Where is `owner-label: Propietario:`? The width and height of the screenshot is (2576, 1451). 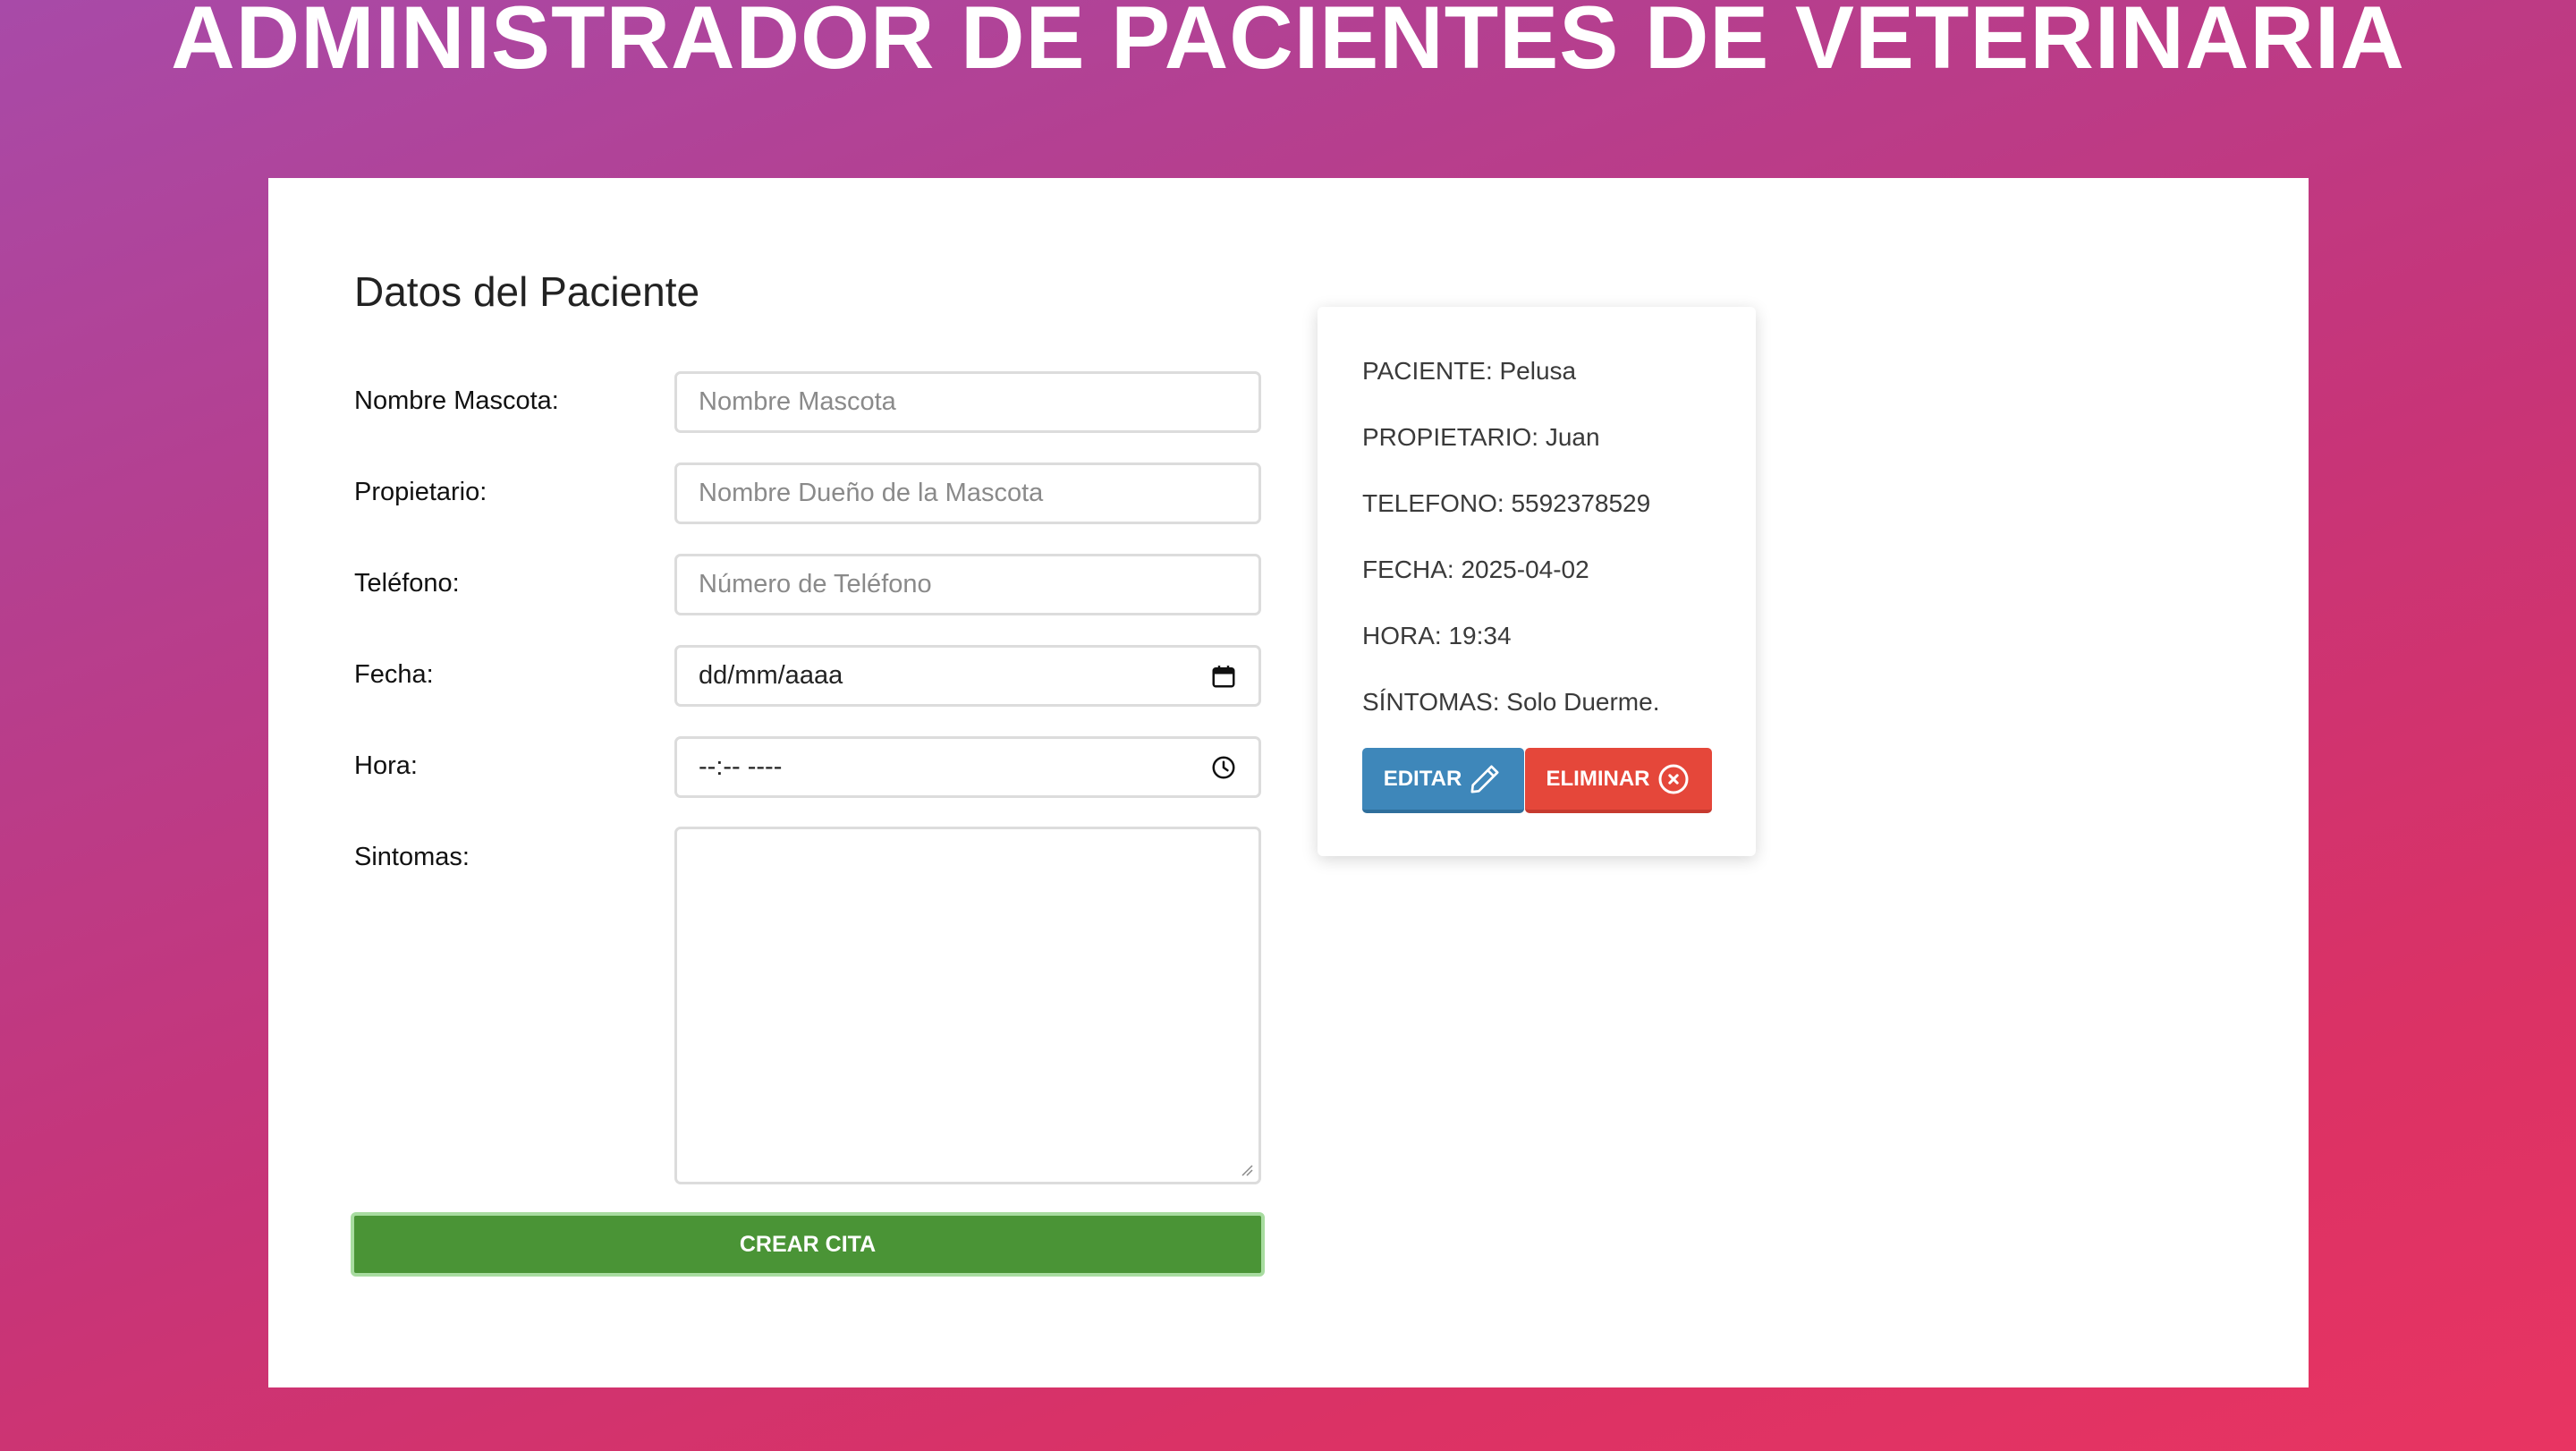 owner-label: Propietario: is located at coordinates (420, 492).